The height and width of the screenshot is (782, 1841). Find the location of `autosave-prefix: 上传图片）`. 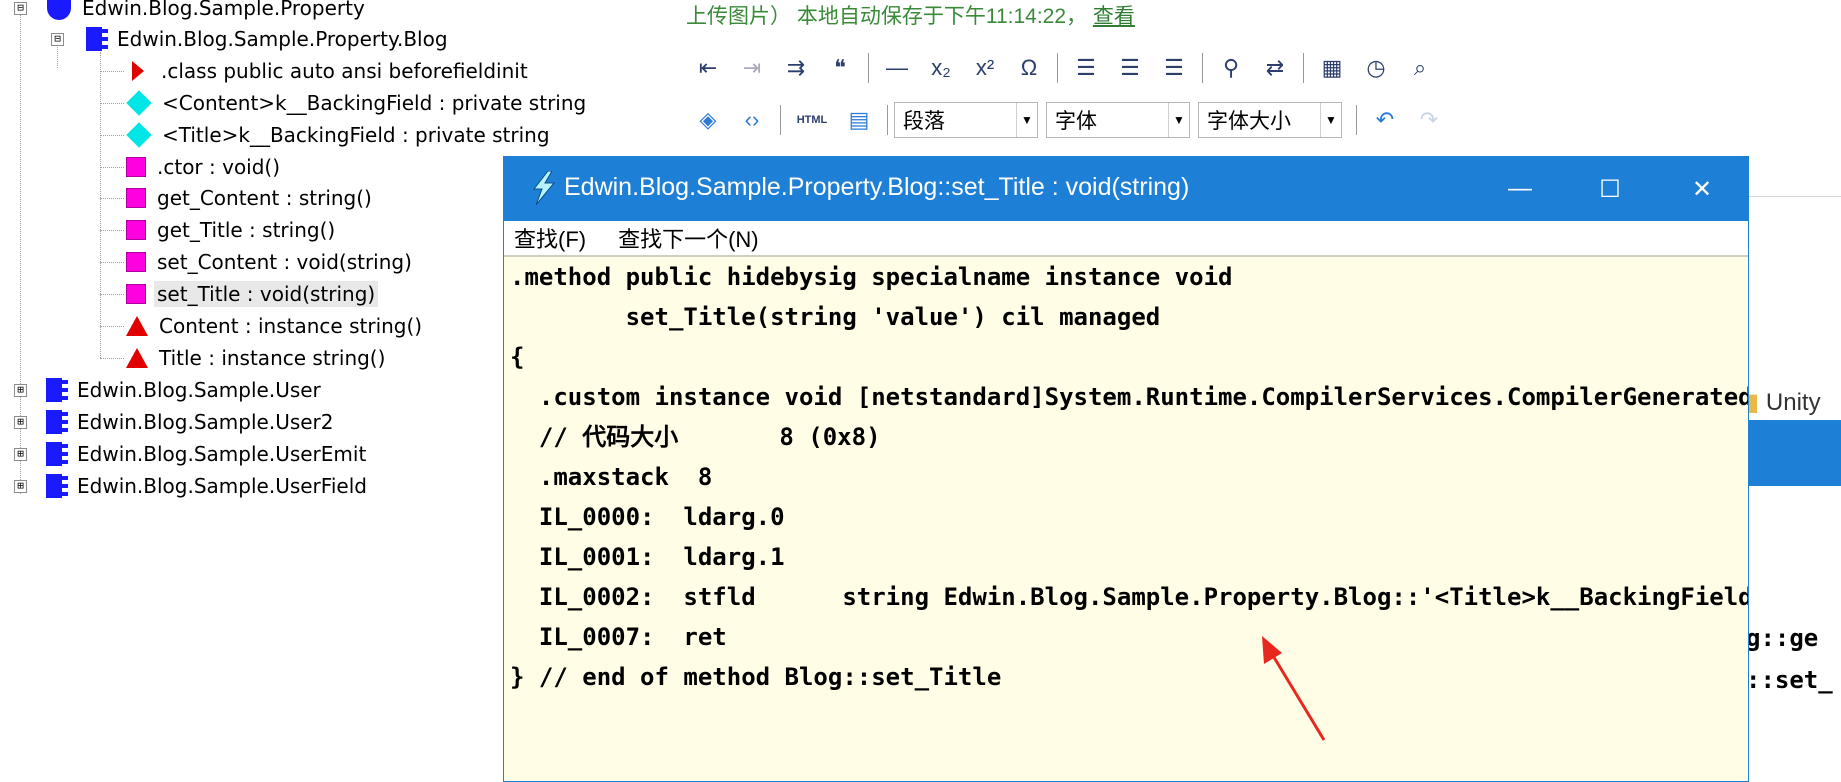

autosave-prefix: 上传图片） is located at coordinates (738, 16).